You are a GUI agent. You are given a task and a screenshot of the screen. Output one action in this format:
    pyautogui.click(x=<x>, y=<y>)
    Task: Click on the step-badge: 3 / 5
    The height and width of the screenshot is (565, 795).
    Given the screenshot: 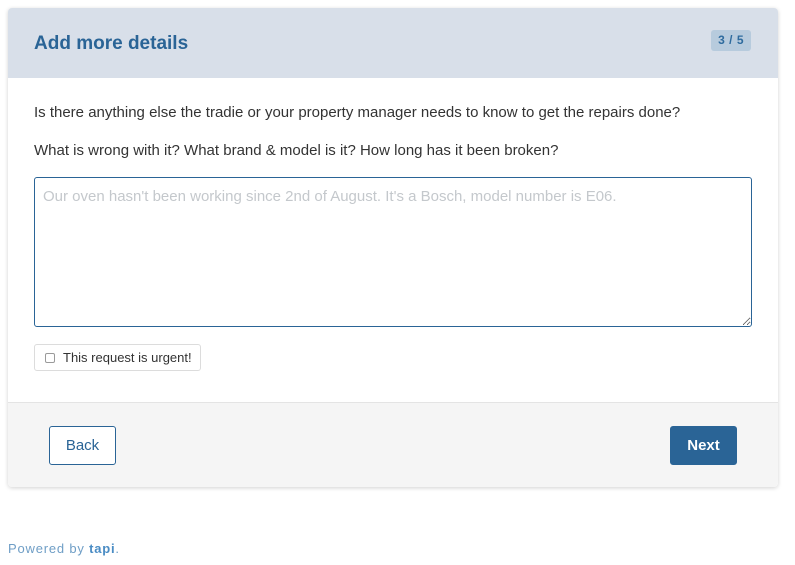 What is the action you would take?
    pyautogui.click(x=731, y=40)
    